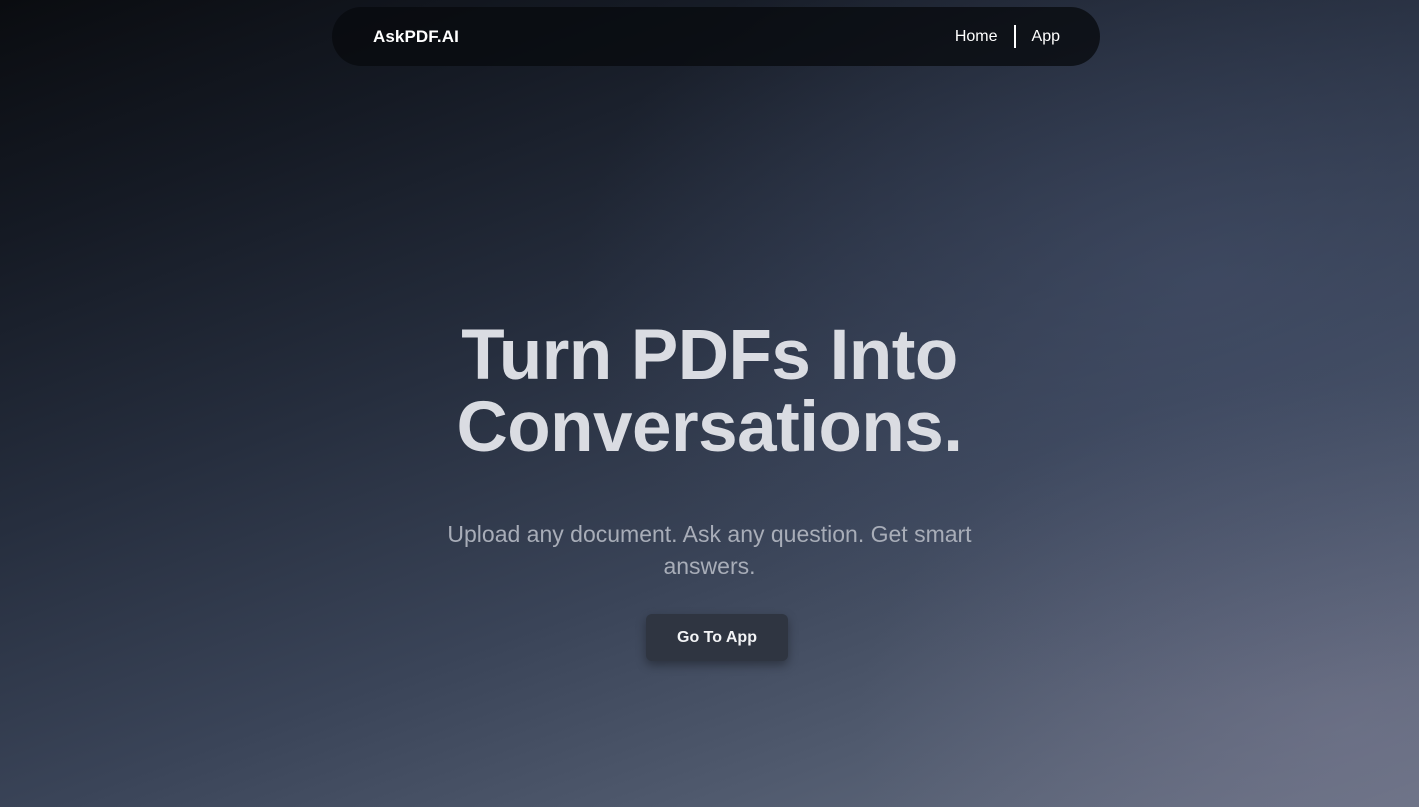  I want to click on brand-logo: AskPDF.AI, so click(416, 36).